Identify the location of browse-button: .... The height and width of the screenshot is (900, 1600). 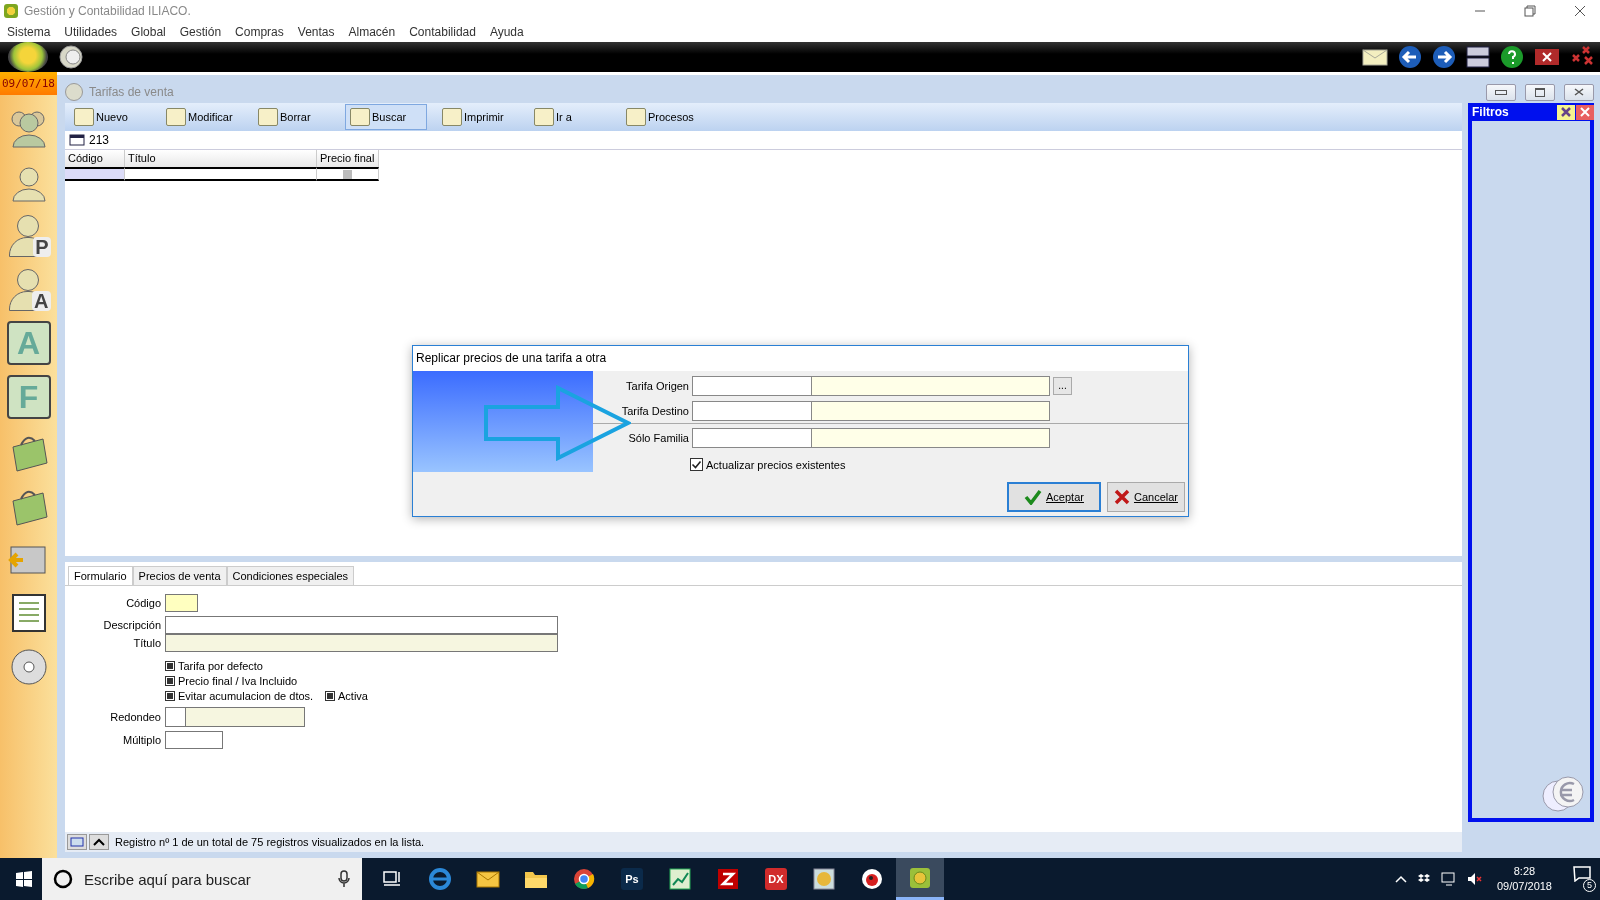
(1062, 385).